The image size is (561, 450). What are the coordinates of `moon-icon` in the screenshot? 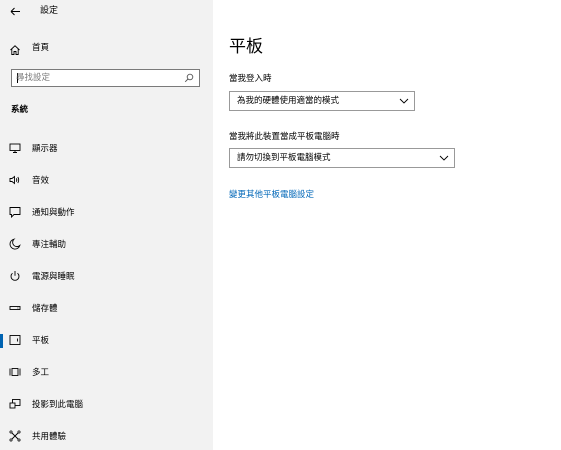 It's located at (15, 244).